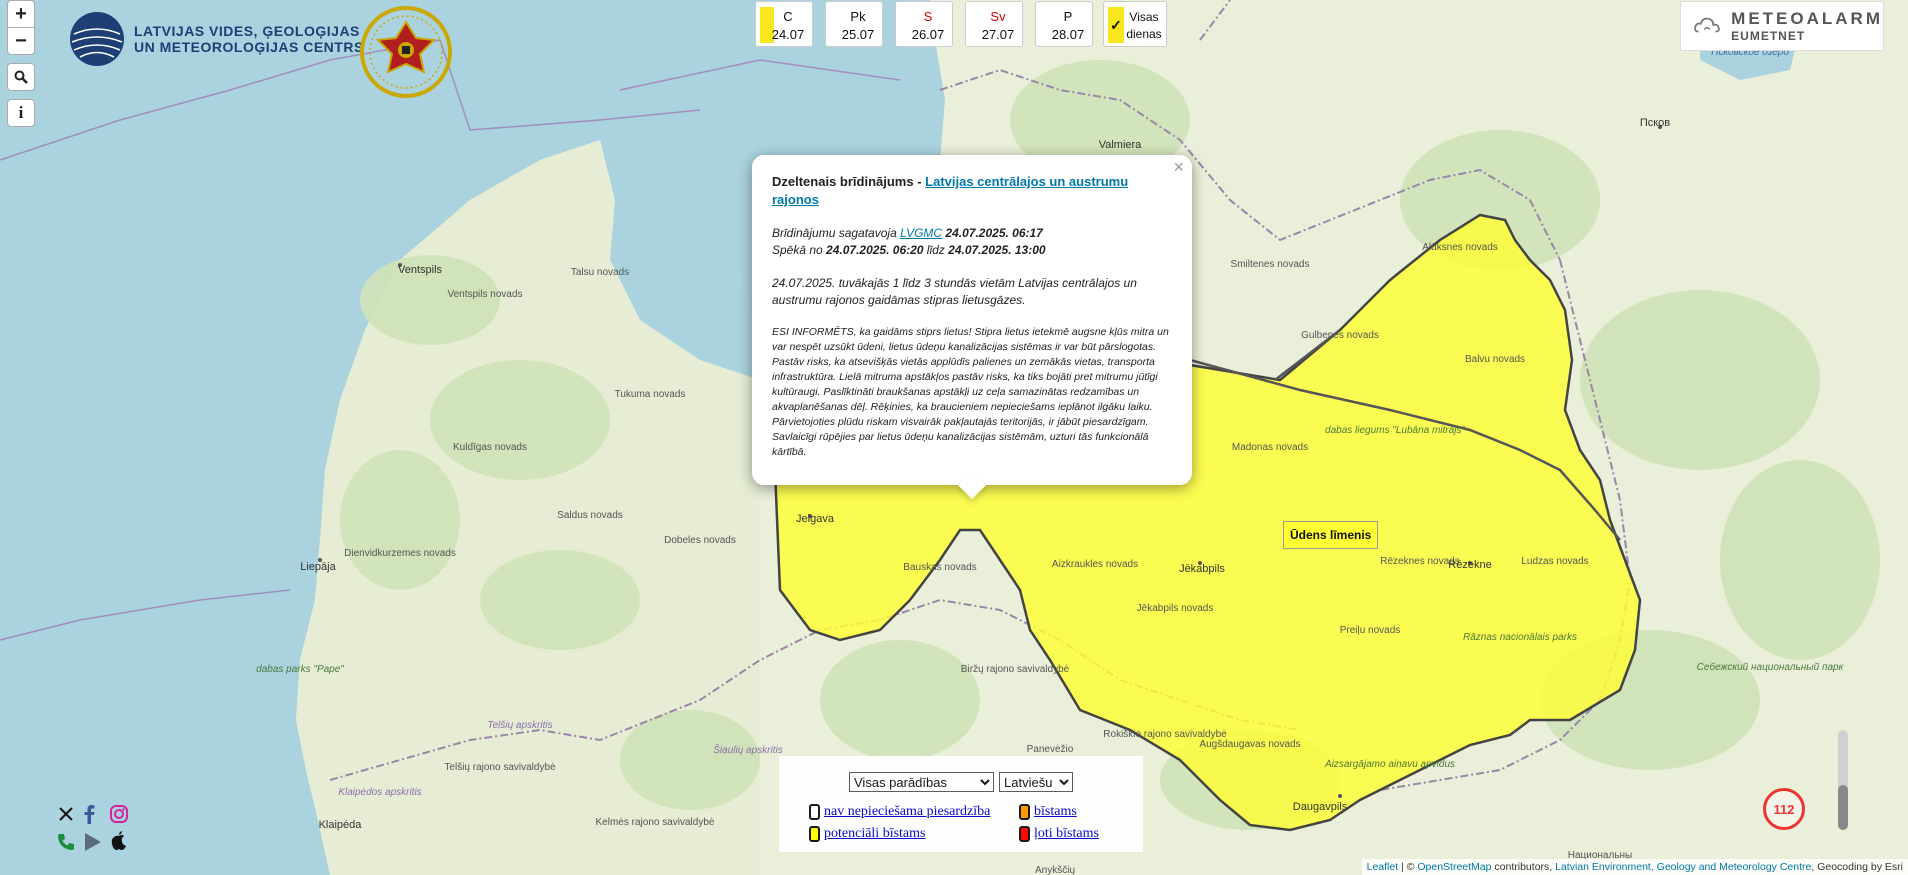 Image resolution: width=1908 pixels, height=875 pixels. What do you see at coordinates (247, 31) in the screenshot?
I see `lvgmc-logo-line1: LATVIJAS VIDES, ĢEOLOĢIJAS` at bounding box center [247, 31].